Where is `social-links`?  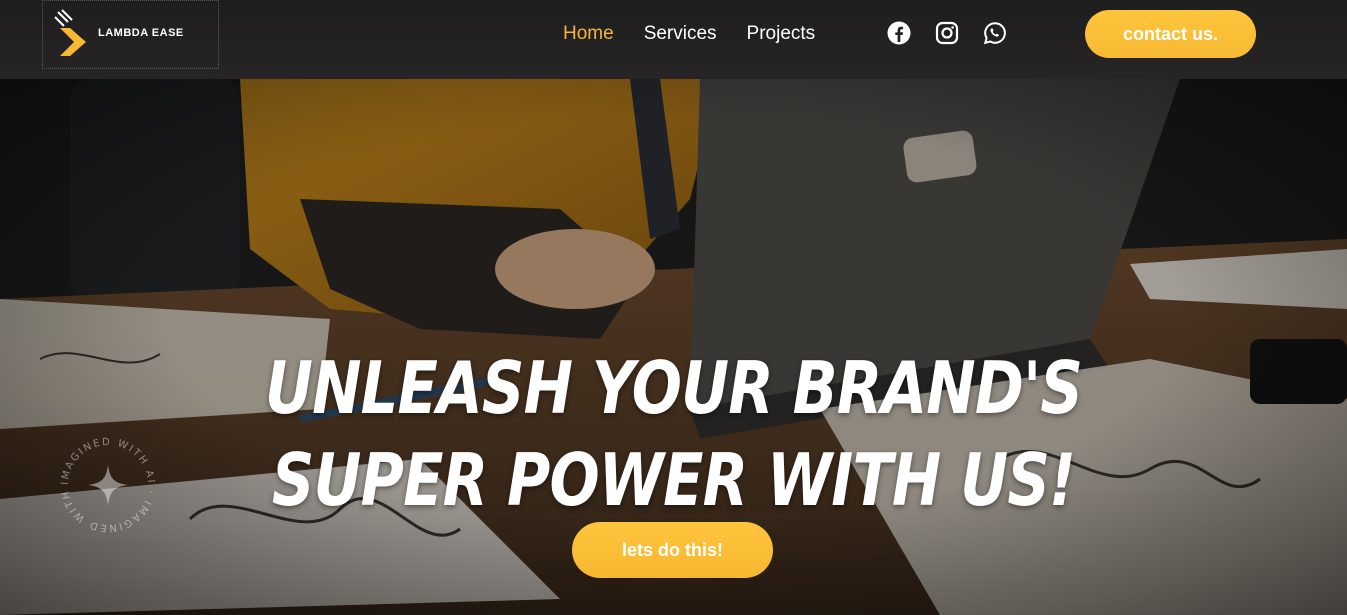
social-links is located at coordinates (947, 33).